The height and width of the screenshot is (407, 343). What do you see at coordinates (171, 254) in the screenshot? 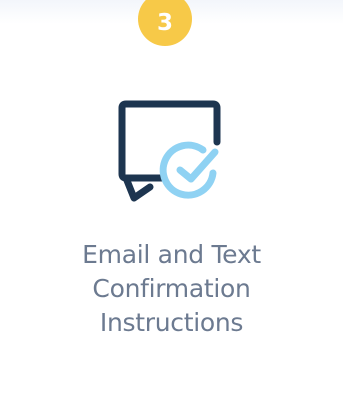
I see `caption-line-1: Email and Text` at bounding box center [171, 254].